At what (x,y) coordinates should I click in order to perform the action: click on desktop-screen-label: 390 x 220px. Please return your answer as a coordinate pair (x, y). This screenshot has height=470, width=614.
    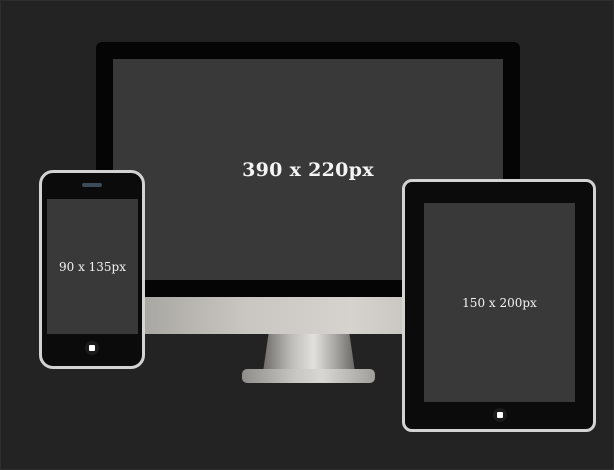
    Looking at the image, I should click on (308, 169).